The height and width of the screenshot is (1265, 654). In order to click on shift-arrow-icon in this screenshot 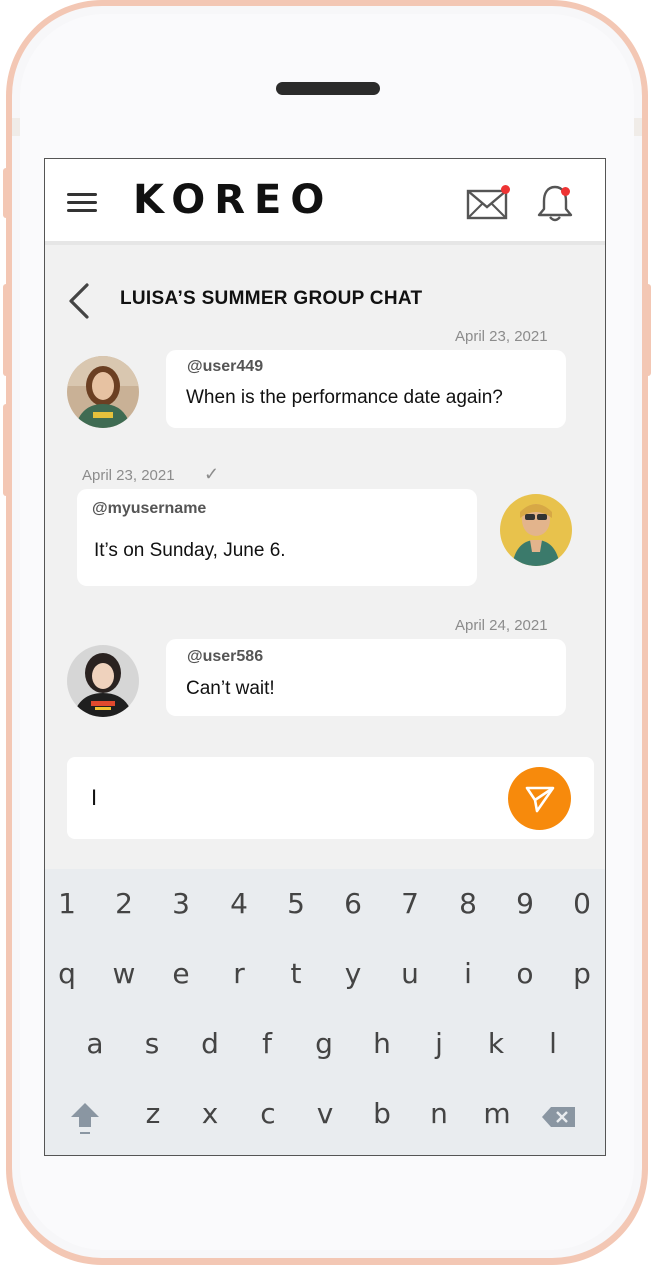, I will do `click(85, 1122)`.